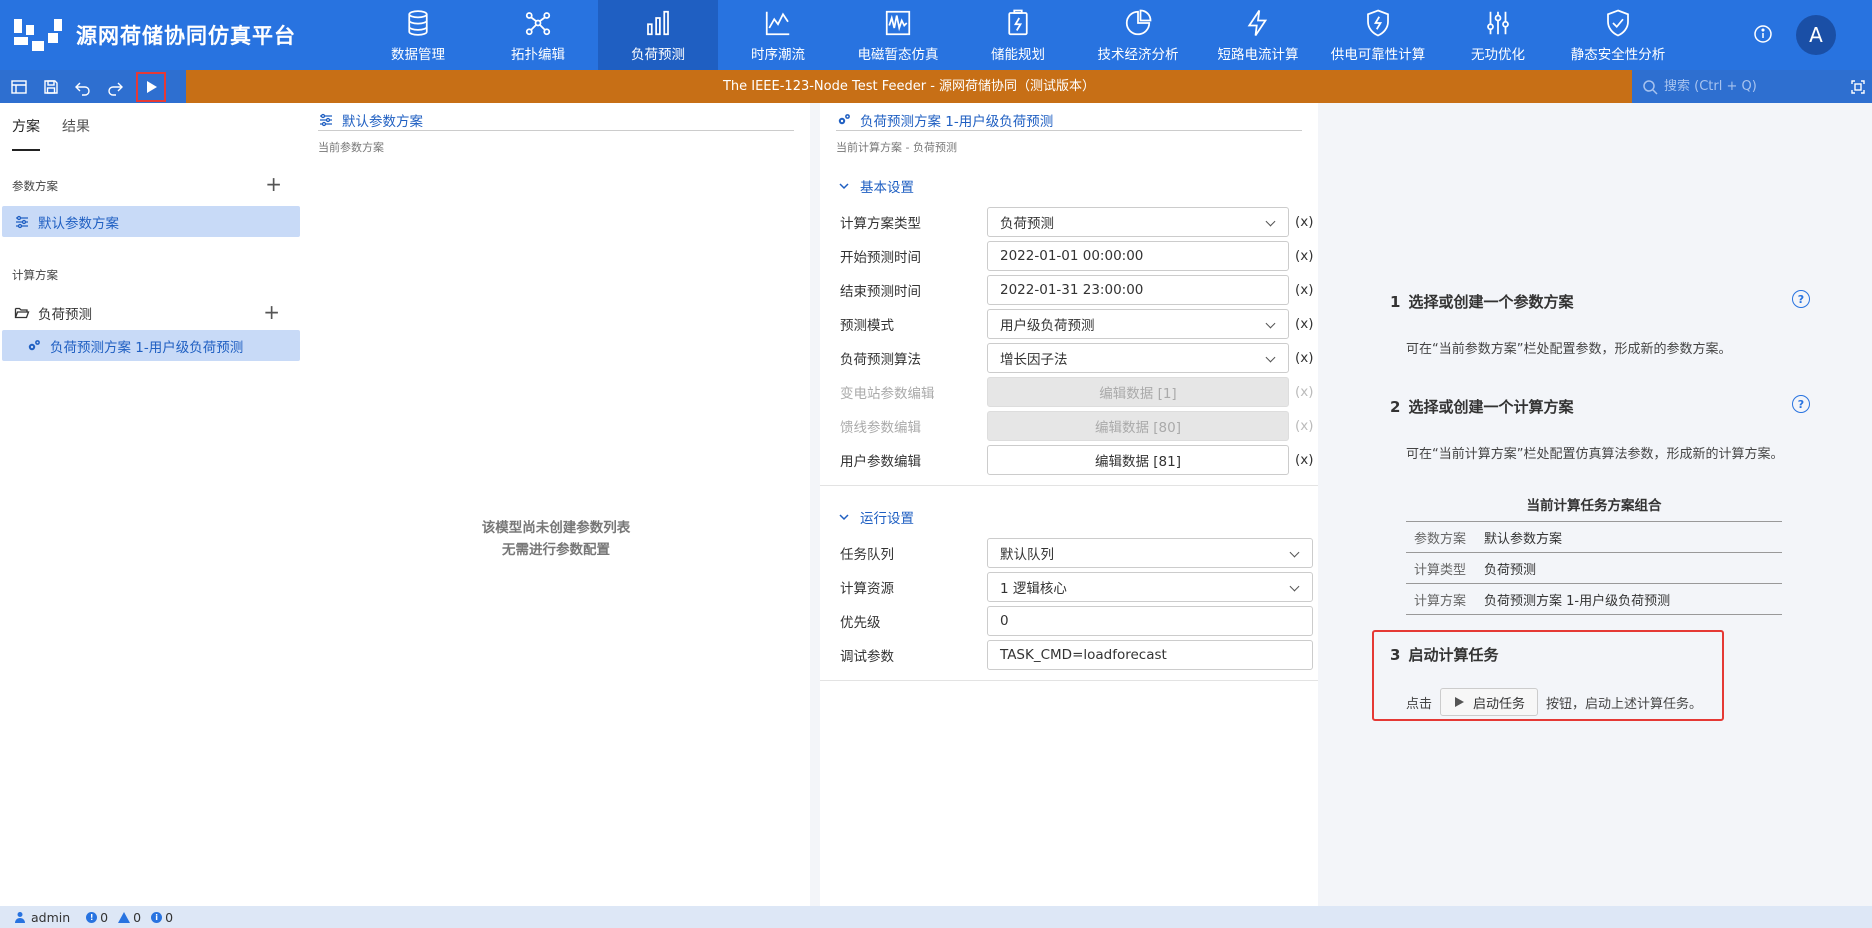  I want to click on form-row-end-time: 结束预测时间 2022-01-31 23:00:00 (x), so click(1069, 290).